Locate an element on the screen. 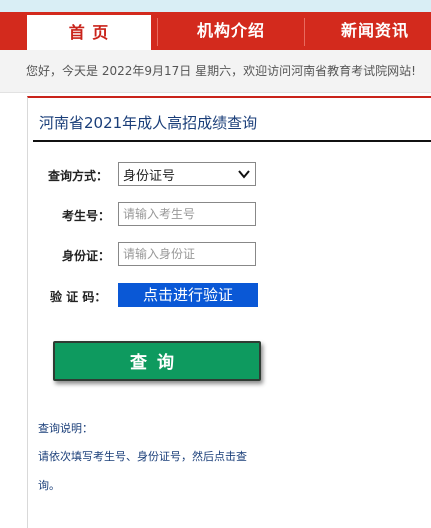 The height and width of the screenshot is (528, 431). query-mode-select: 身份证号 is located at coordinates (187, 174).